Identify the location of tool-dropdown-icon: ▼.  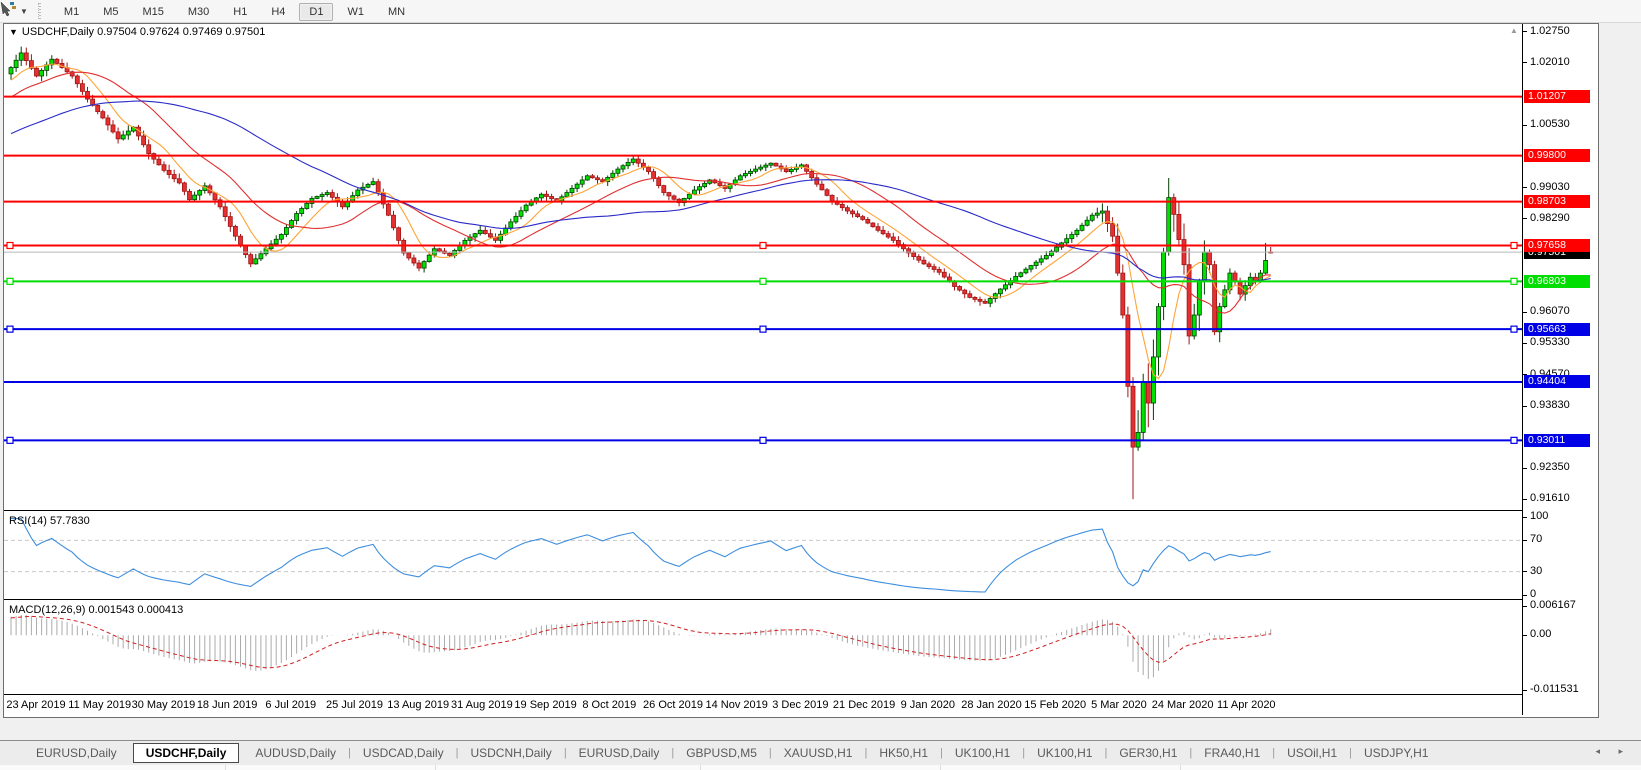
(24, 11).